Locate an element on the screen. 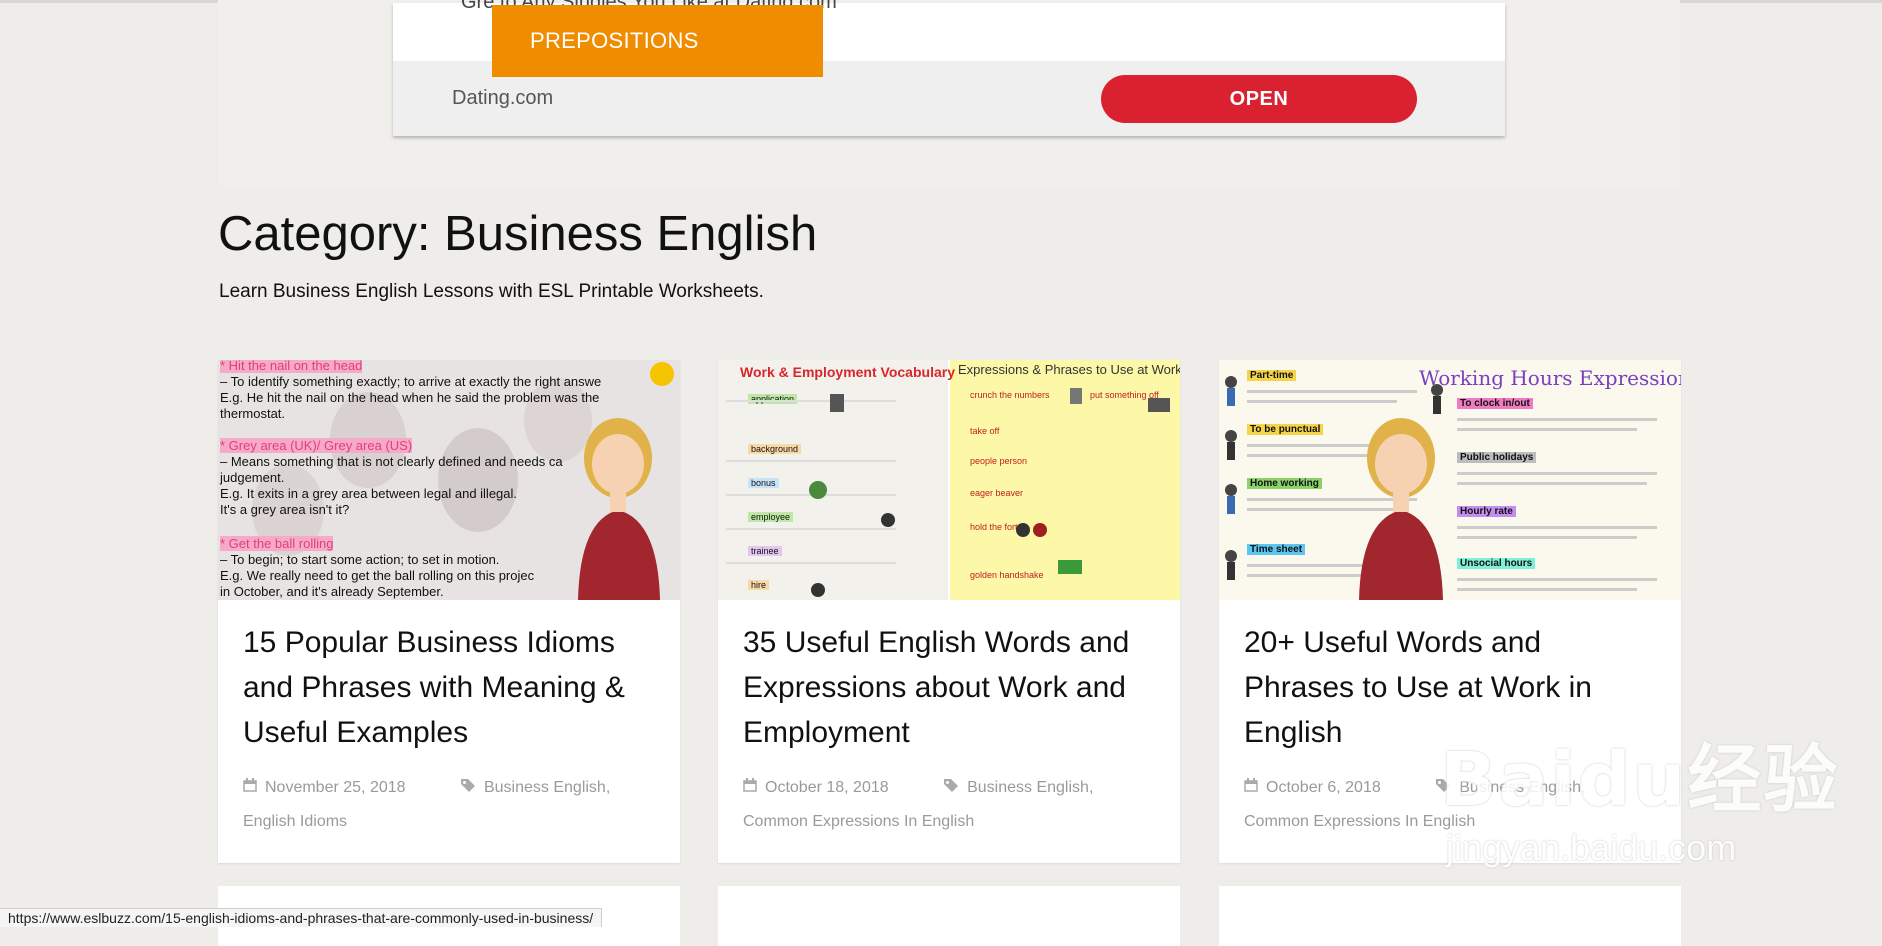 The width and height of the screenshot is (1882, 946). baidu-watermark: Baidu经验 jingyan.baidu.com is located at coordinates (1639, 794).